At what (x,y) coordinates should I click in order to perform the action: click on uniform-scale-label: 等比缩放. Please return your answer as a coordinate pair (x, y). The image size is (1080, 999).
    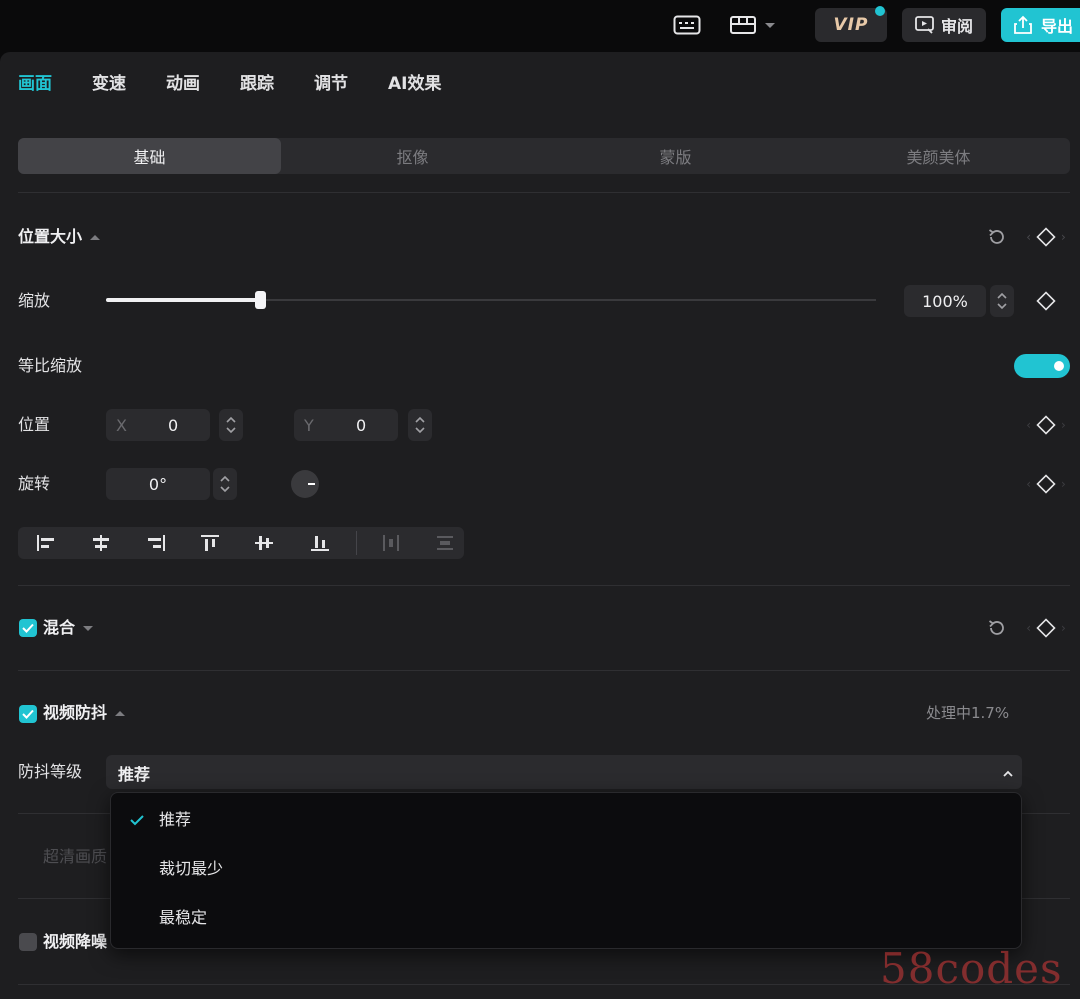
    Looking at the image, I should click on (50, 365).